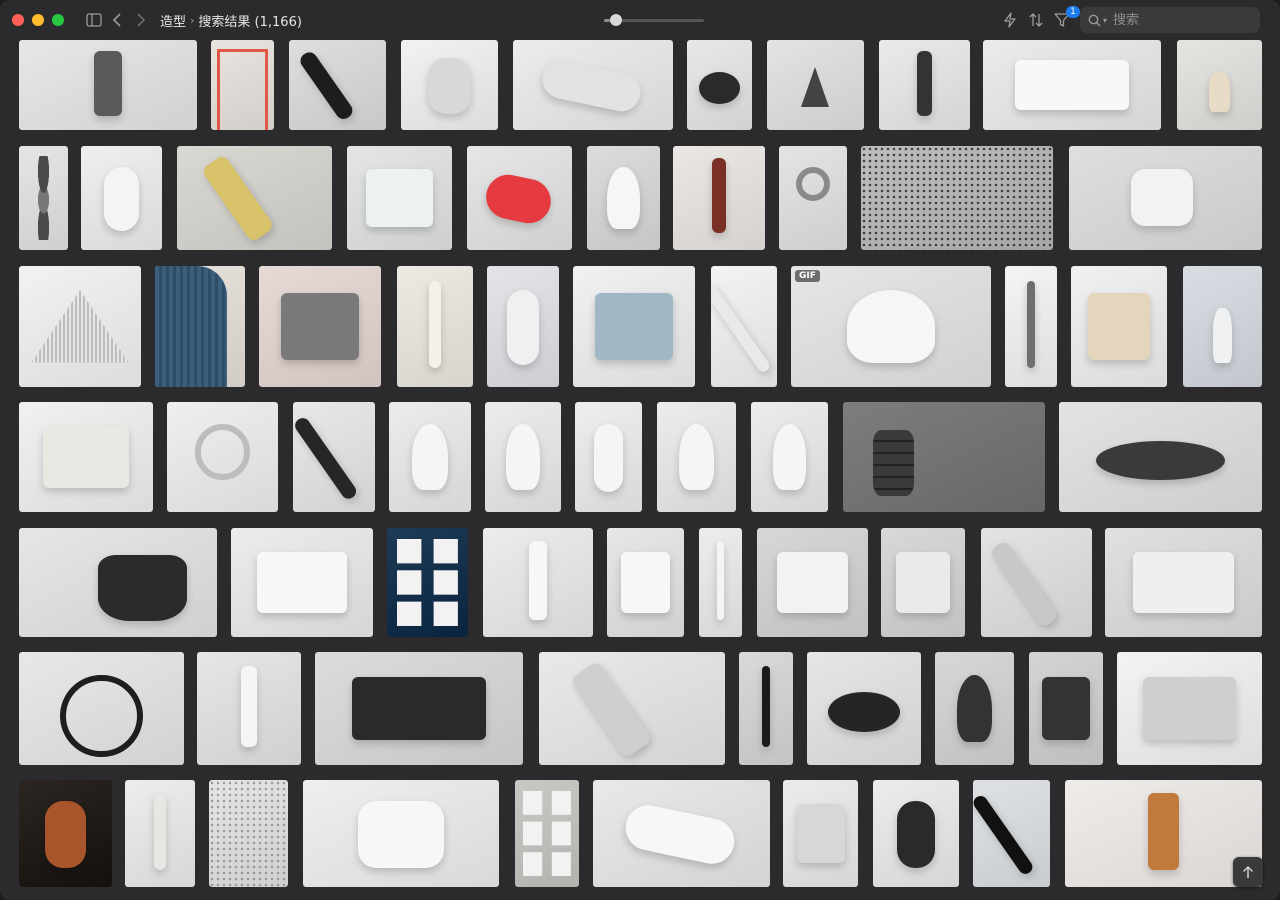 This screenshot has width=1280, height=900. What do you see at coordinates (58, 20) in the screenshot?
I see `zoom-window-button` at bounding box center [58, 20].